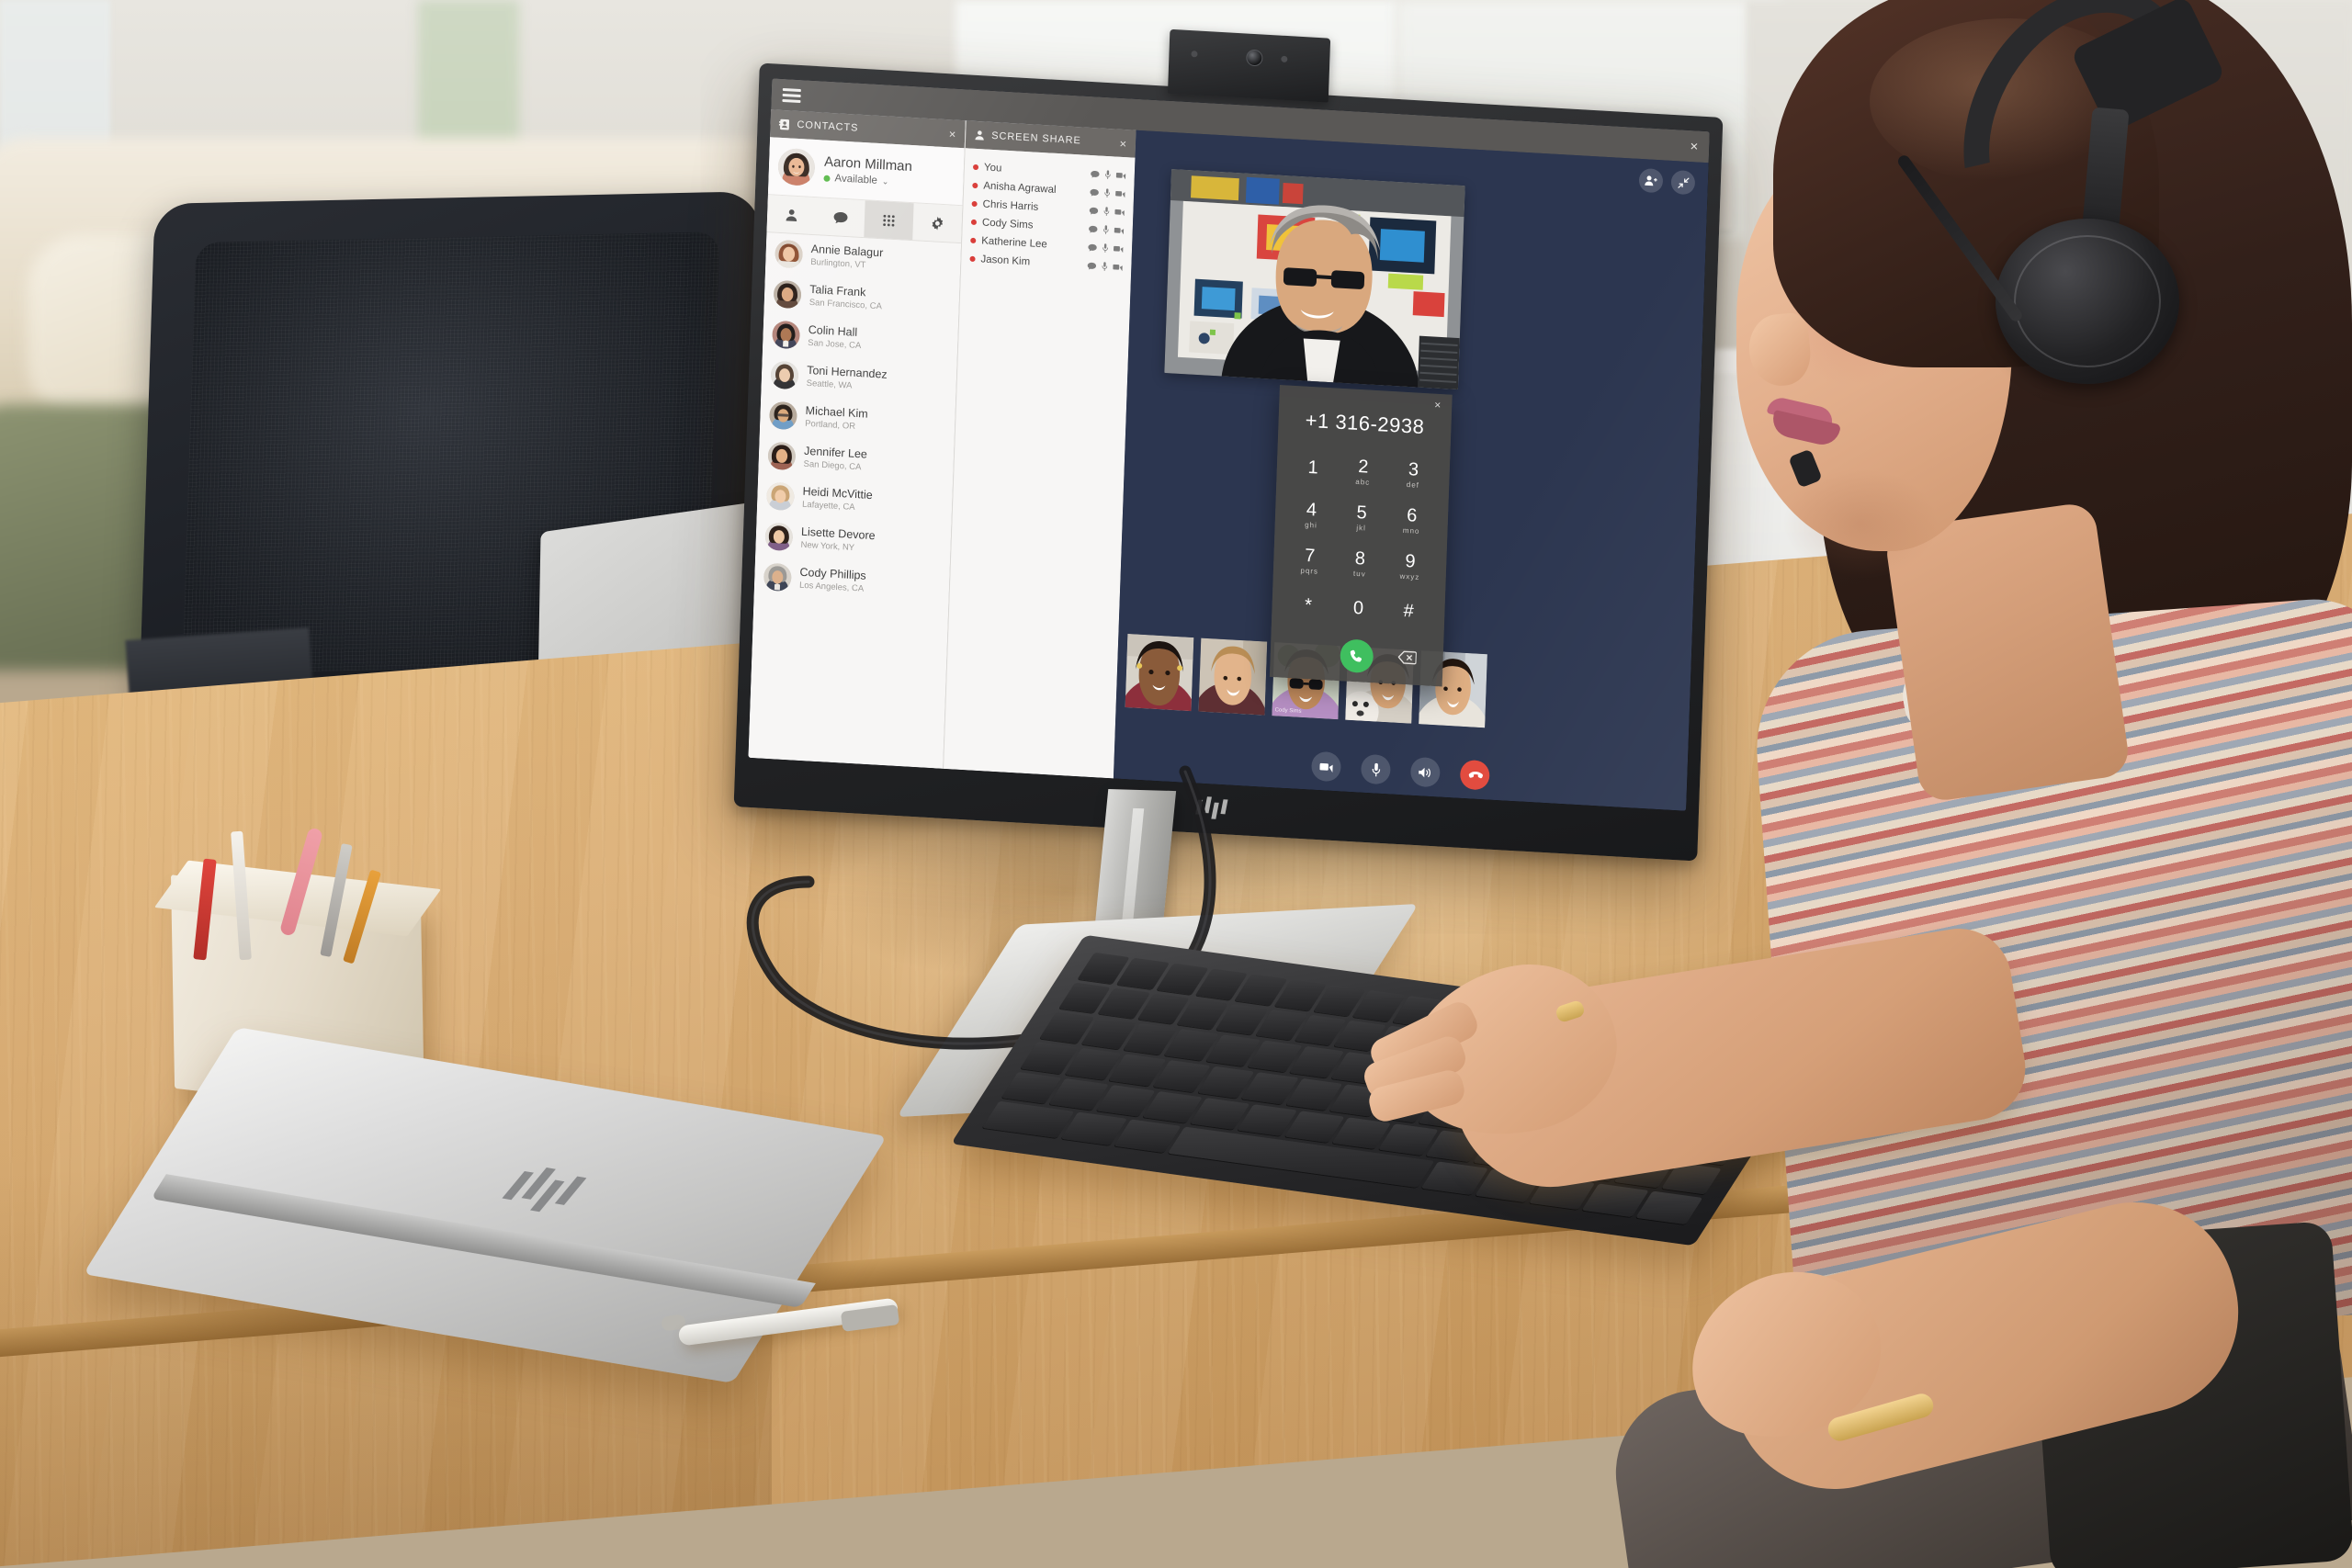 This screenshot has width=2352, height=1568. I want to click on dialpad-key-6: 6 mno, so click(1411, 520).